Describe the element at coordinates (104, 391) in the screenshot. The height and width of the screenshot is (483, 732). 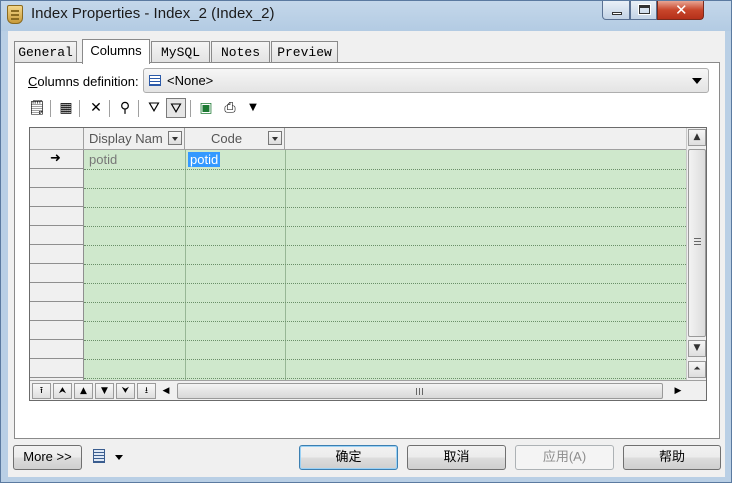
I see `move-down-icon: ▼` at that location.